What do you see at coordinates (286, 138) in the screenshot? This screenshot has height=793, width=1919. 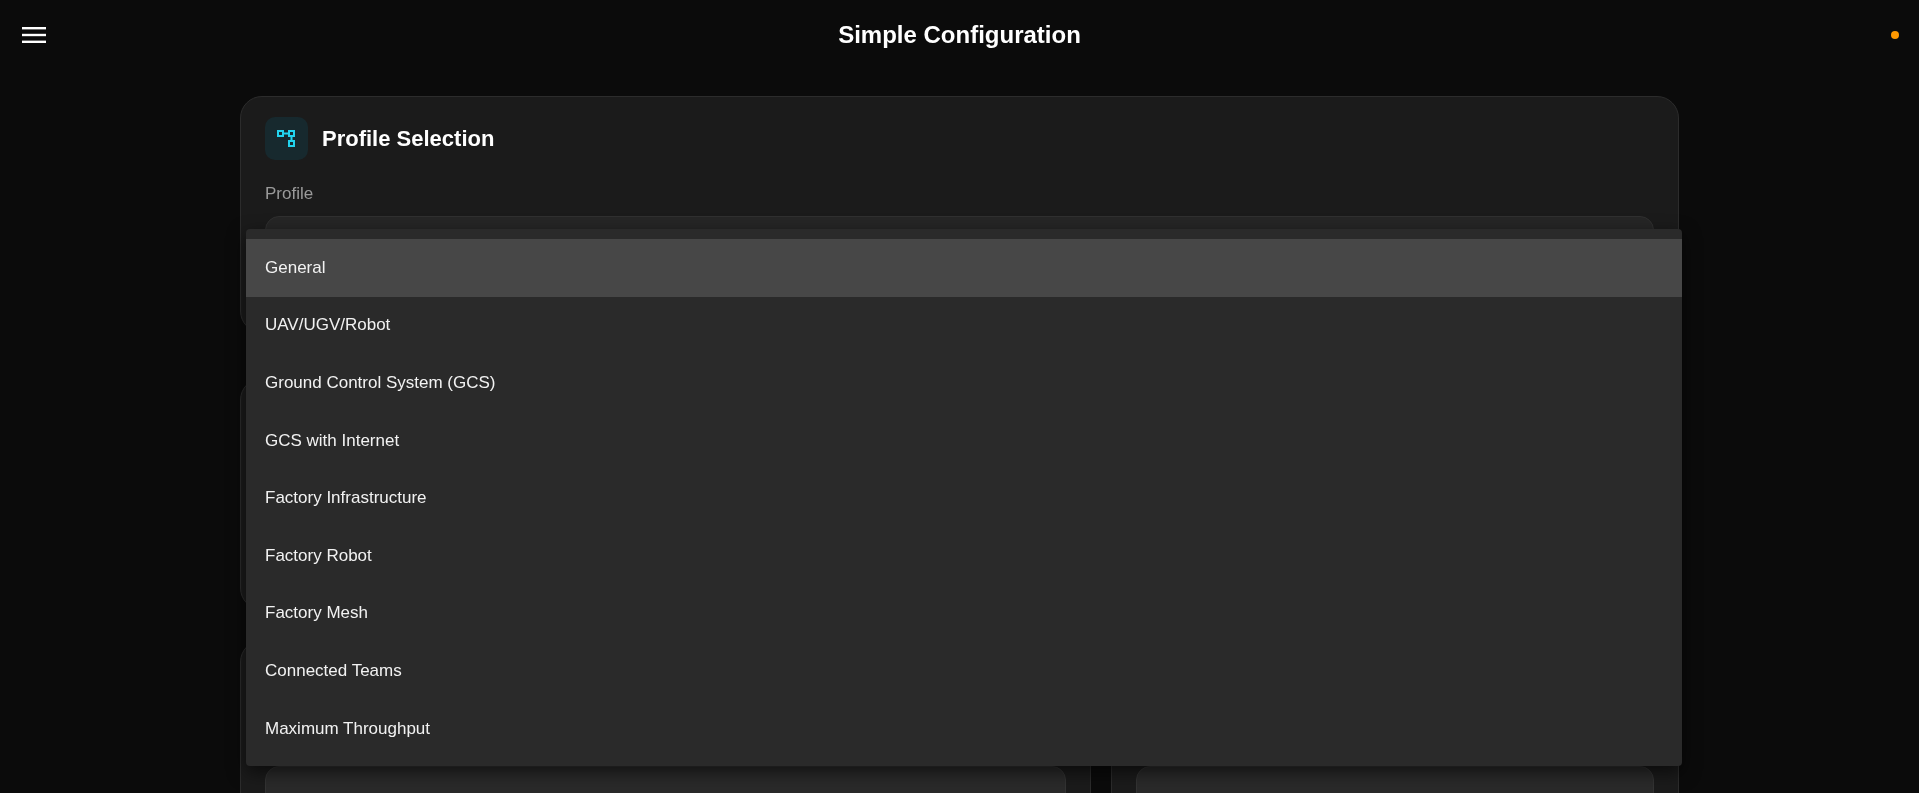 I see `hierarchy-icon` at bounding box center [286, 138].